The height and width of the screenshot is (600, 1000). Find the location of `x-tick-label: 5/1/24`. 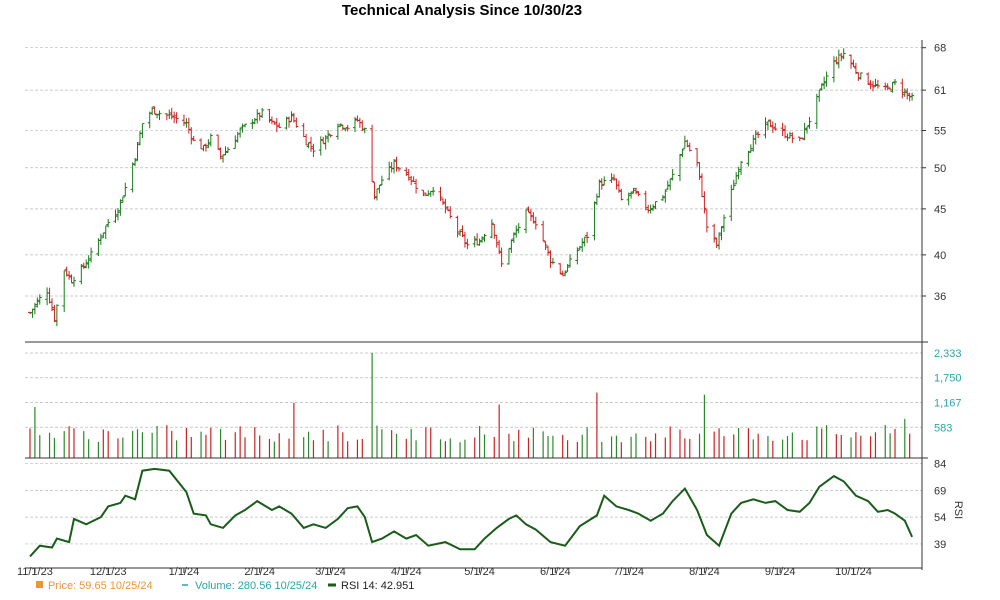

x-tick-label: 5/1/24 is located at coordinates (479, 572).